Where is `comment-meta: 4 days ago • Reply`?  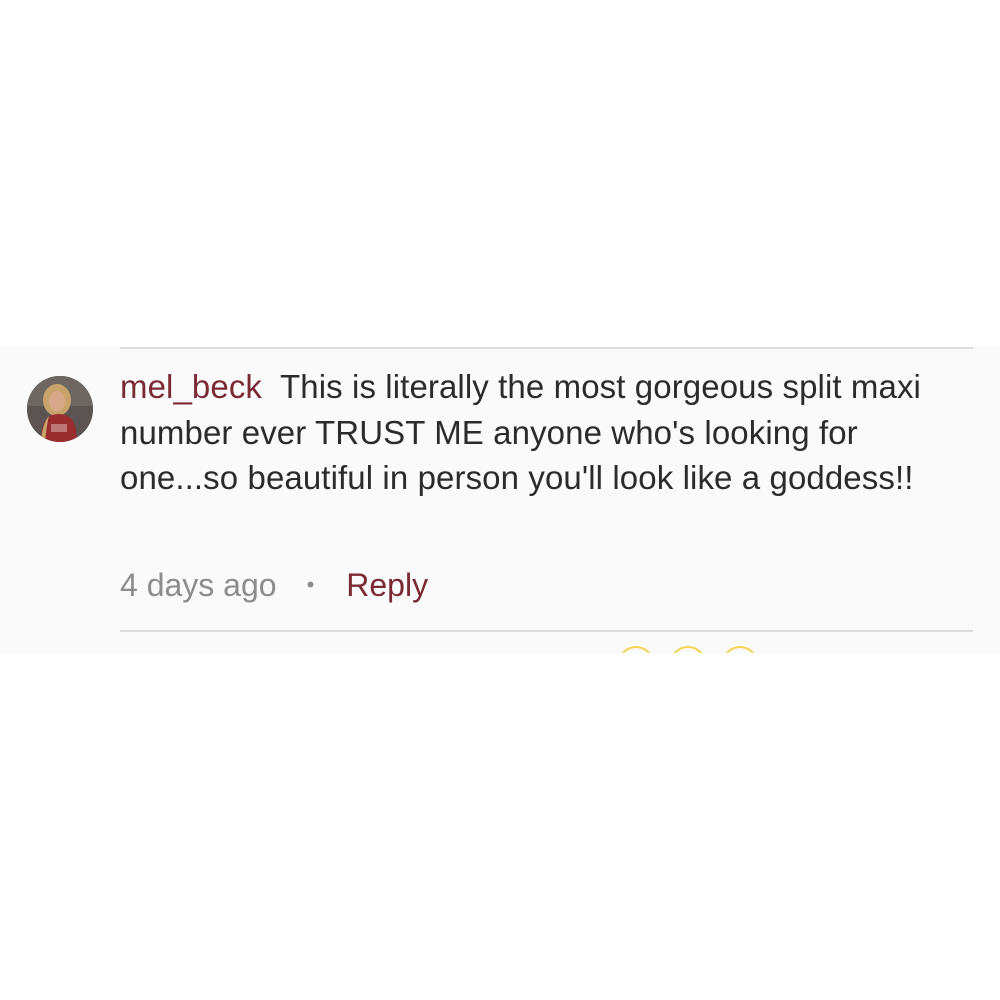
comment-meta: 4 days ago • Reply is located at coordinates (274, 585).